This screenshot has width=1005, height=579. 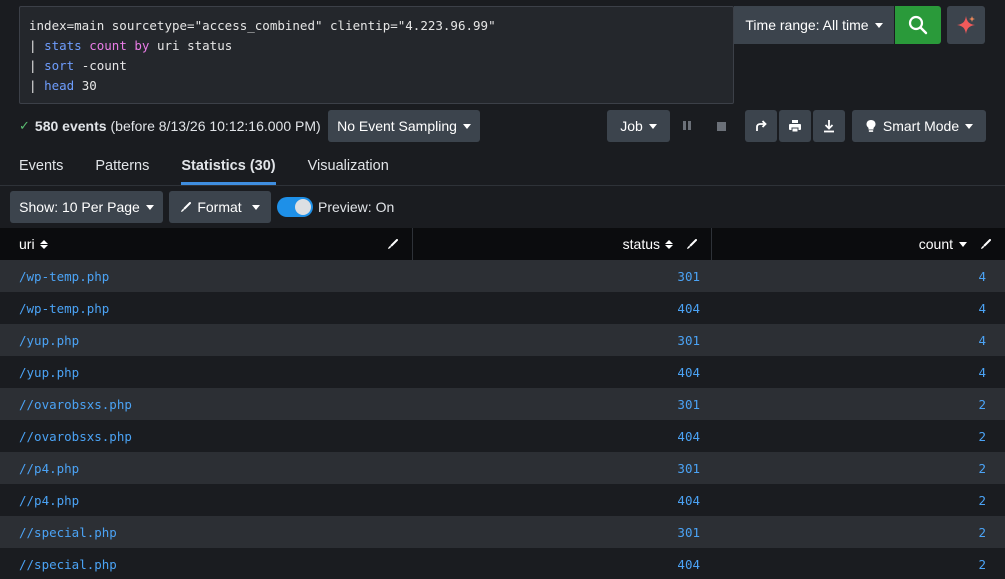 I want to click on format-dropdown: Format, so click(x=220, y=207).